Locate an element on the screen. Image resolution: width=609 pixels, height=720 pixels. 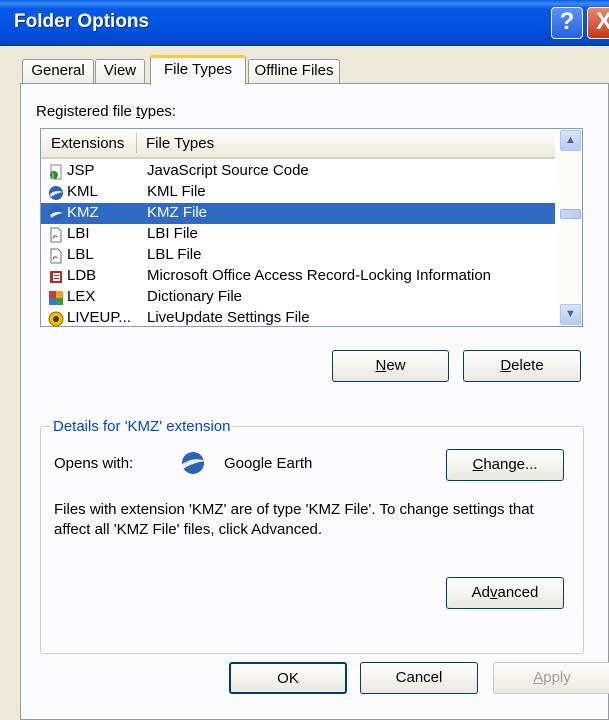
access-icon is located at coordinates (56, 277).